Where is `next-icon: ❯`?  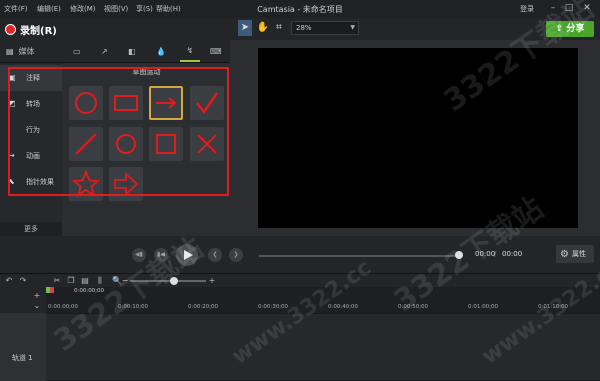
next-icon: ❯ is located at coordinates (236, 255).